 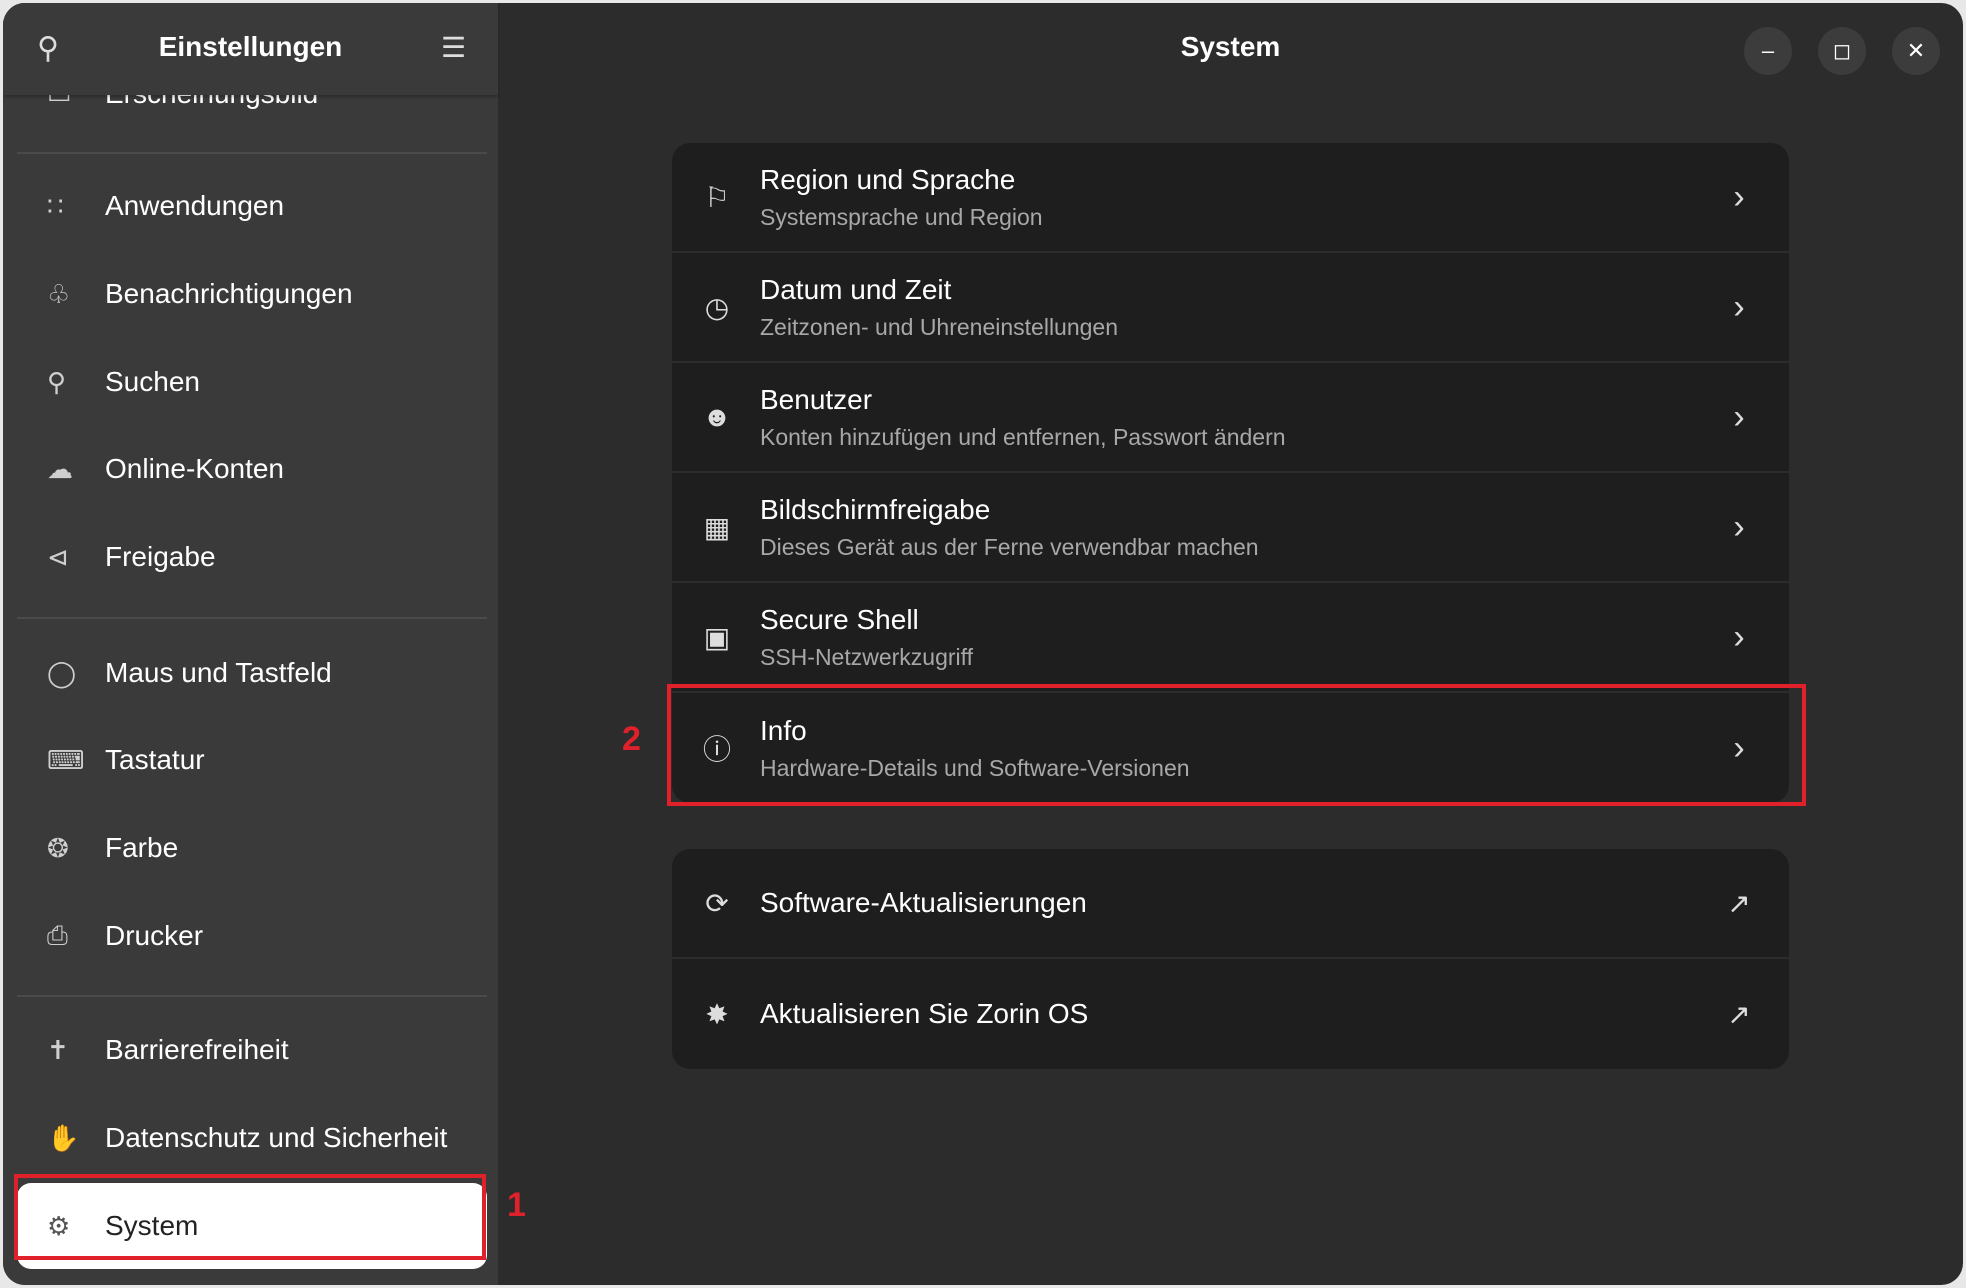 What do you see at coordinates (252, 469) in the screenshot?
I see `sidebar-item-online-accounts: ☁ Online-Konten` at bounding box center [252, 469].